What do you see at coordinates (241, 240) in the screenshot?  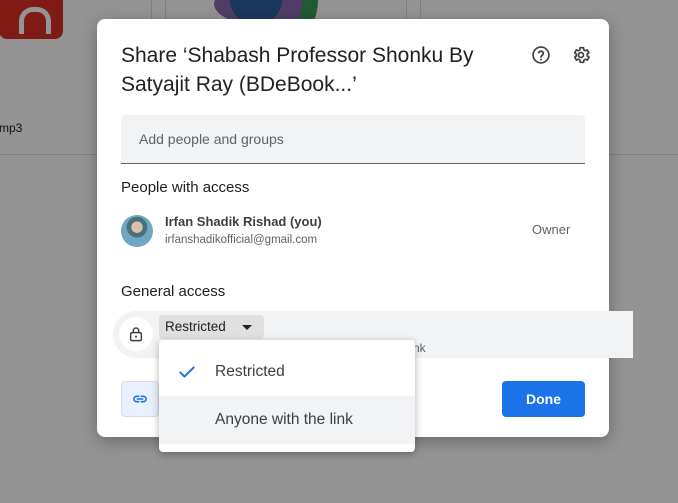 I see `person-email: irfanshadikofficial@gmail.com` at bounding box center [241, 240].